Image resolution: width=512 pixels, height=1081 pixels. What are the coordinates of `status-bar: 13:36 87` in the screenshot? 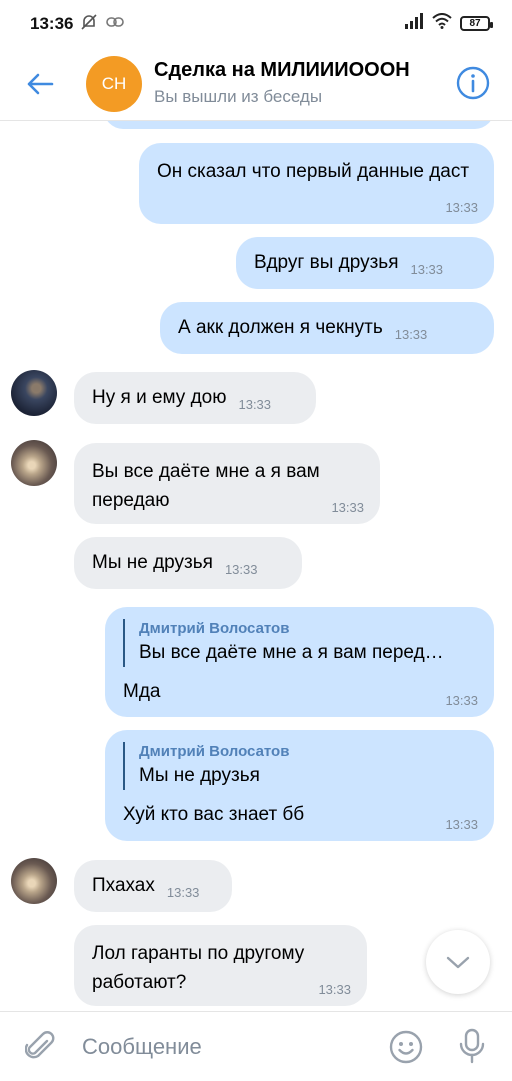 It's located at (256, 24).